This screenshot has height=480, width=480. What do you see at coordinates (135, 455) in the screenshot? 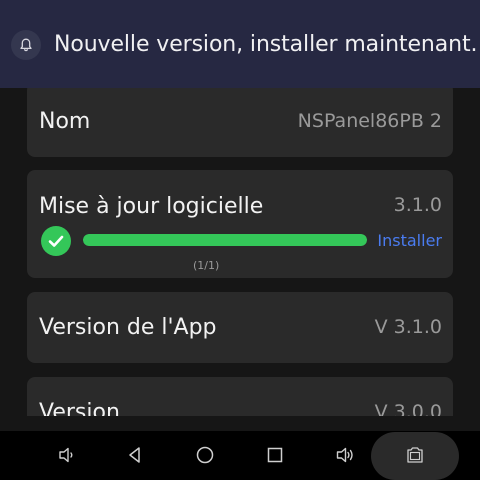
I see `back-icon` at bounding box center [135, 455].